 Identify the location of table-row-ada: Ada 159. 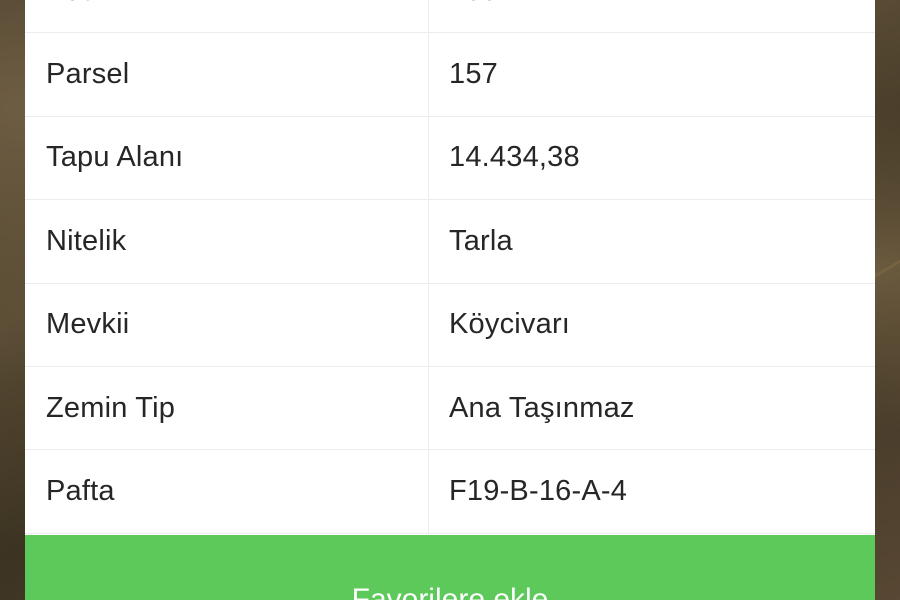
(450, 17).